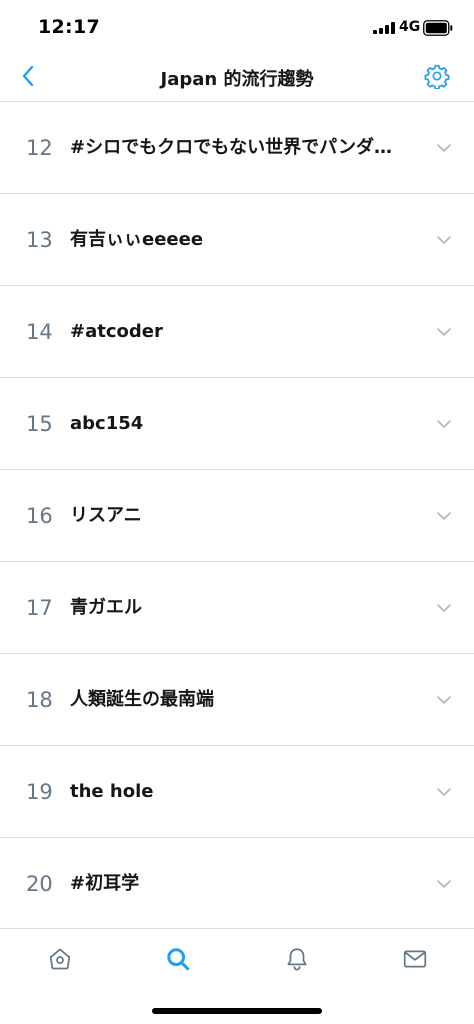 This screenshot has width=474, height=1024. Describe the element at coordinates (106, 515) in the screenshot. I see `trend-name: リスアニ` at that location.